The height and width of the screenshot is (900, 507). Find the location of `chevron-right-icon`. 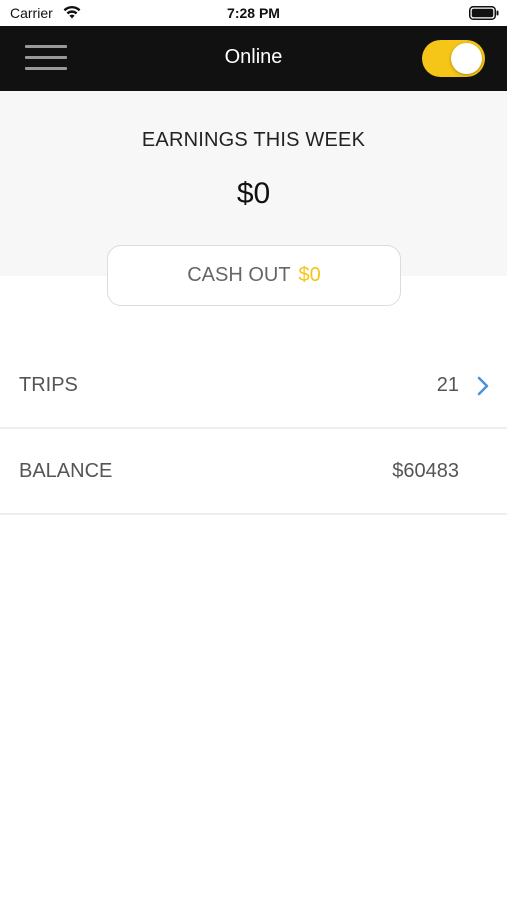

chevron-right-icon is located at coordinates (483, 386).